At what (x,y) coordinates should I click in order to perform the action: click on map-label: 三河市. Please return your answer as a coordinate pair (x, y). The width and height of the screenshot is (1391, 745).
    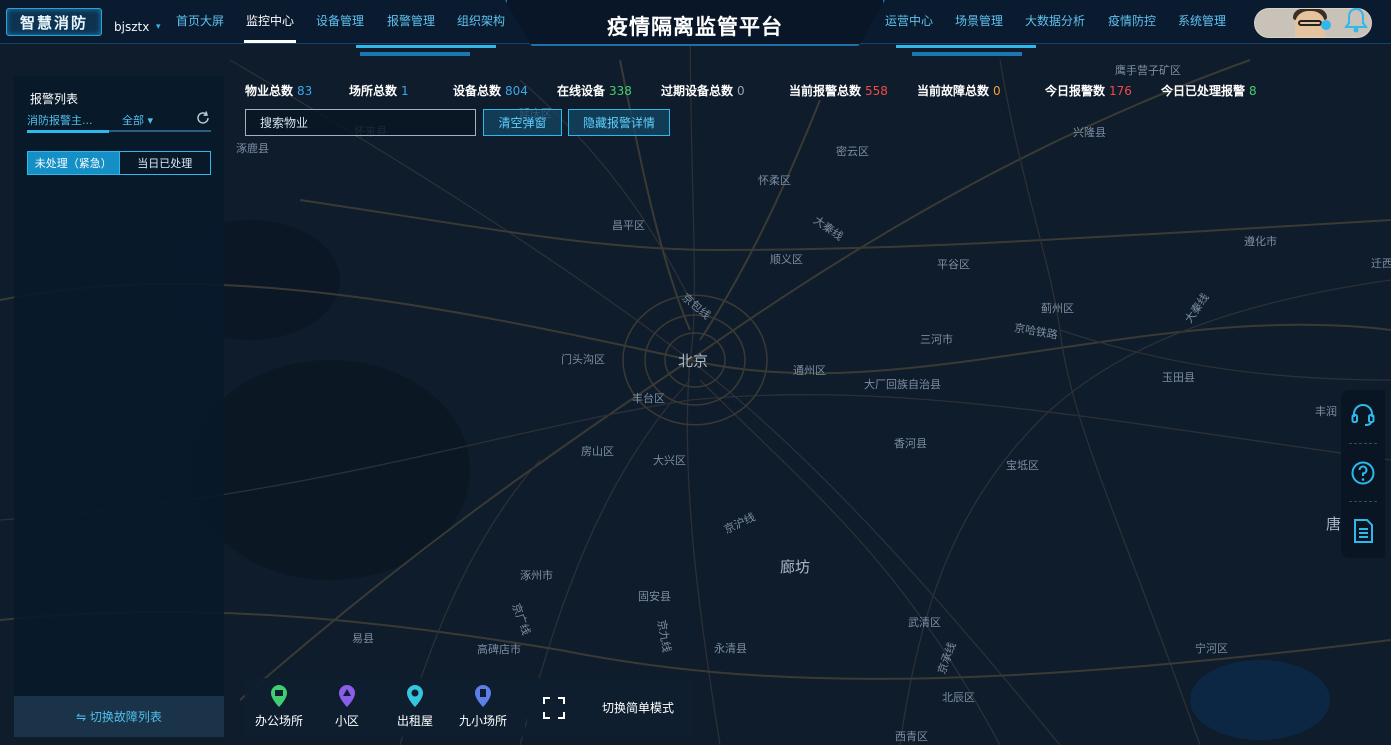
    Looking at the image, I should click on (936, 339).